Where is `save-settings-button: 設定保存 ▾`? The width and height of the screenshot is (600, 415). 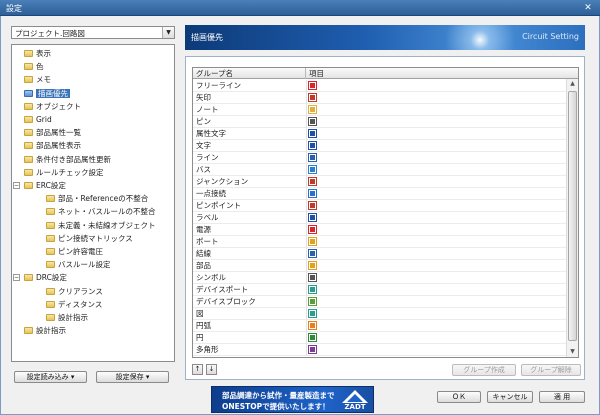 save-settings-button: 設定保存 ▾ is located at coordinates (132, 377).